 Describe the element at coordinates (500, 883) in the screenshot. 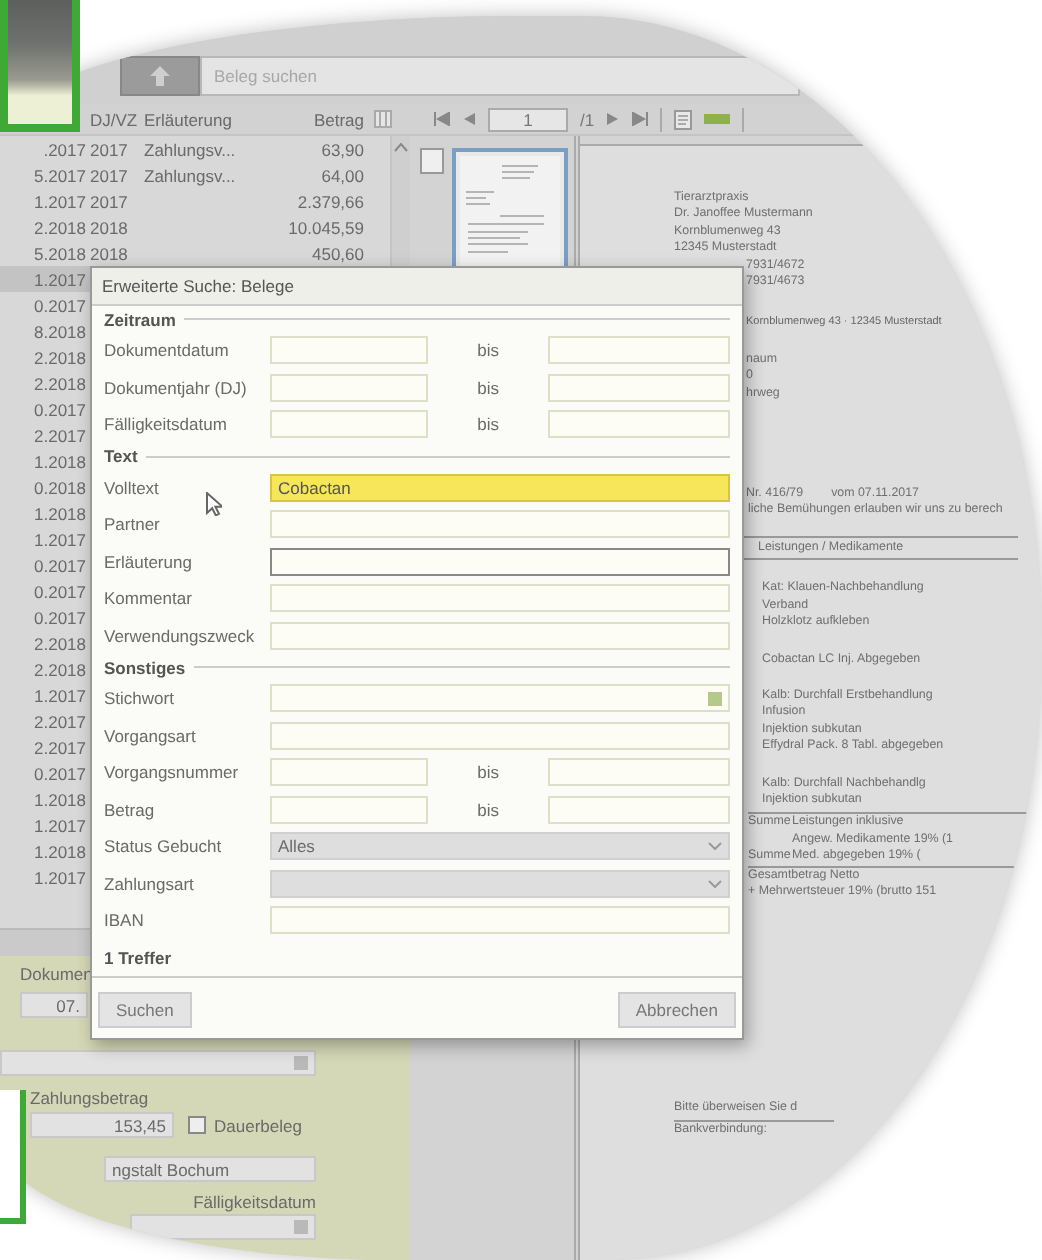

I see `dropdown` at that location.